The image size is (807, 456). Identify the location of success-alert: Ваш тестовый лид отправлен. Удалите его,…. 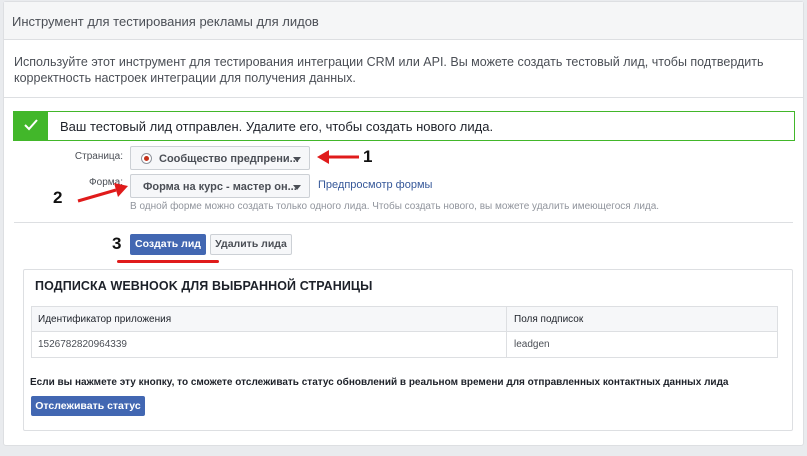
(404, 126).